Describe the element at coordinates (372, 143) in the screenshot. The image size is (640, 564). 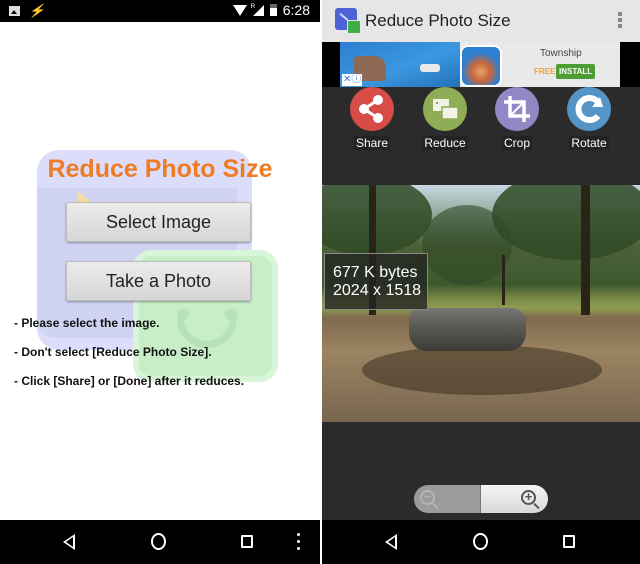
I see `share-label: Share` at that location.